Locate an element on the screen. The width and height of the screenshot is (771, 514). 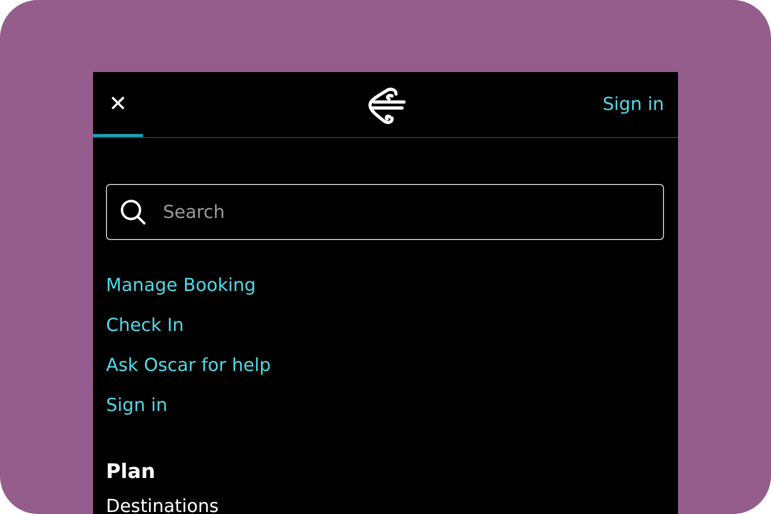
menu-link: Sign in is located at coordinates (137, 406).